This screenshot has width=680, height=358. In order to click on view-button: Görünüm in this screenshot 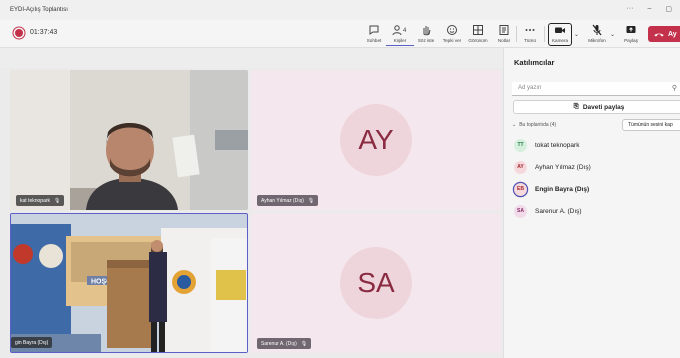, I will do `click(478, 35)`.